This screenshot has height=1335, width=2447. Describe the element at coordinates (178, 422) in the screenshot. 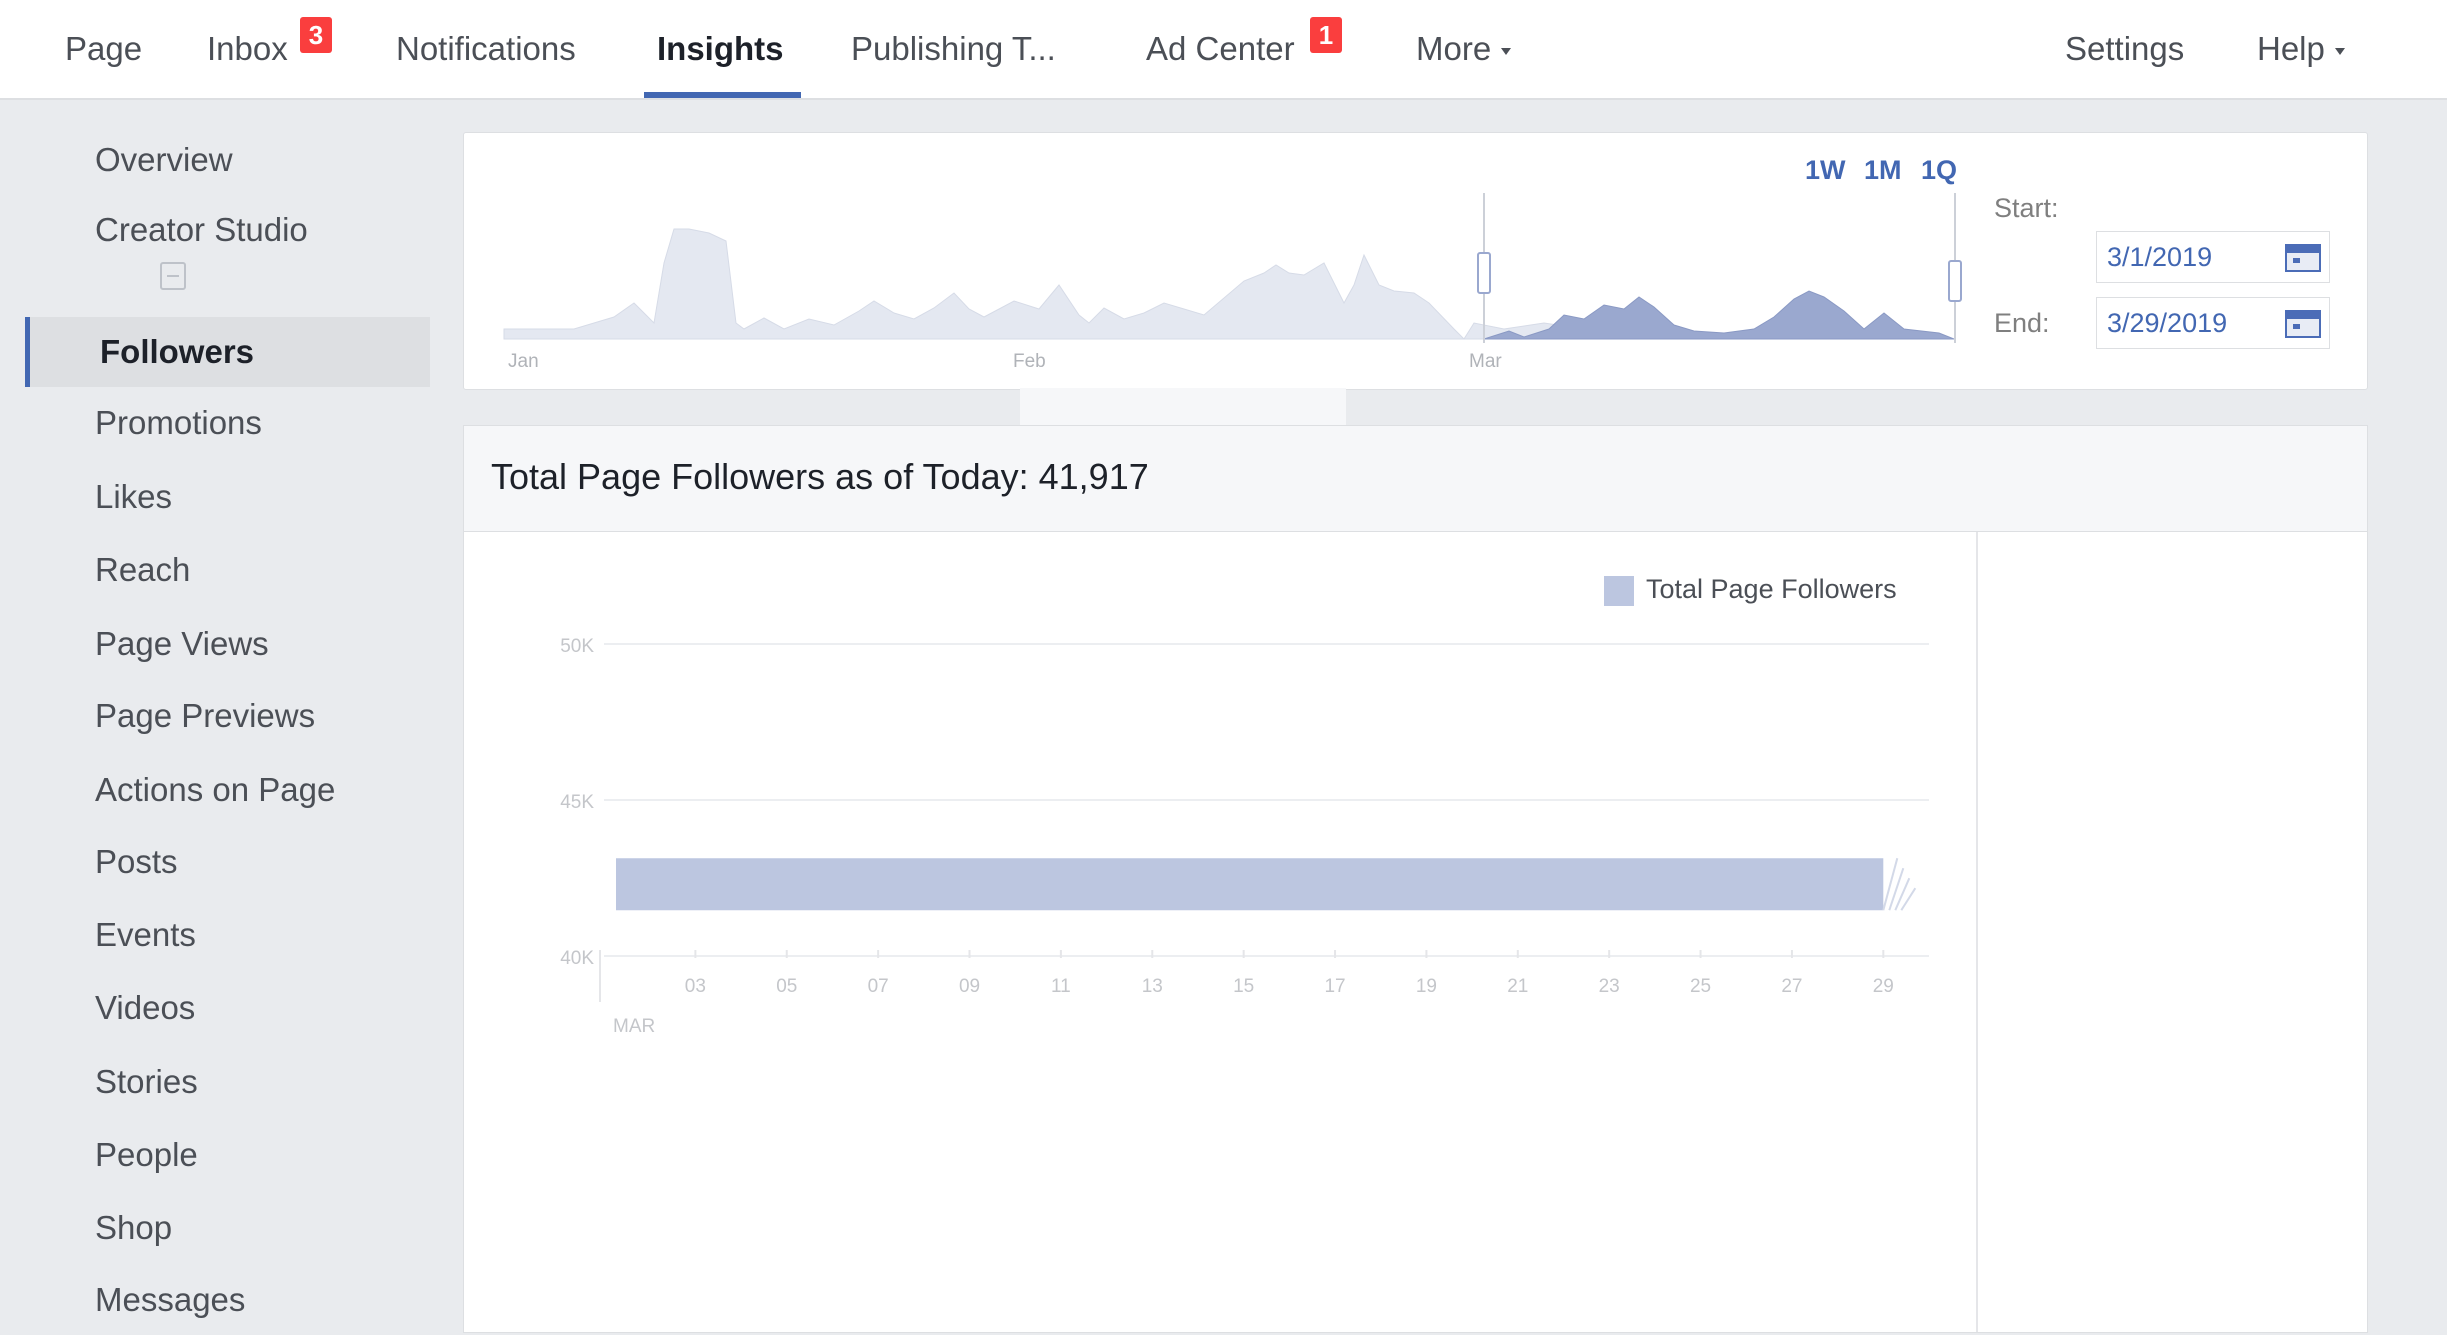

I see `sidebar-item-label: Promotions` at that location.